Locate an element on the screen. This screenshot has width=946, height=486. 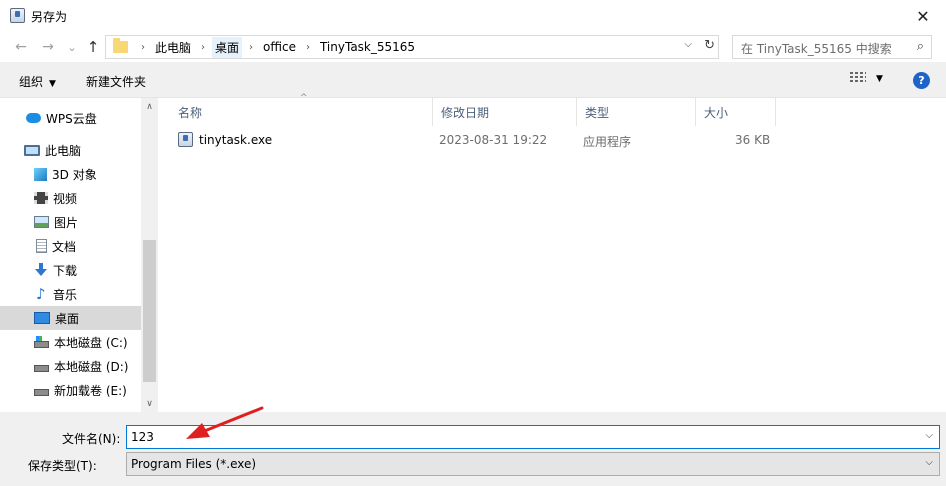
column-header-size: 大小 is located at coordinates (736, 112).